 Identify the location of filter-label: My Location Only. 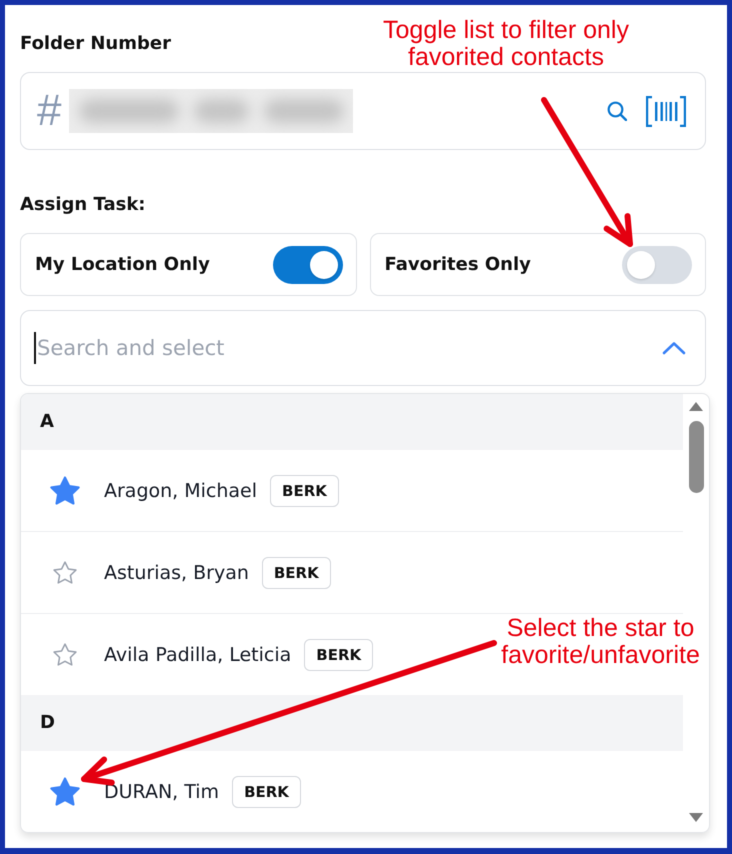
(122, 264).